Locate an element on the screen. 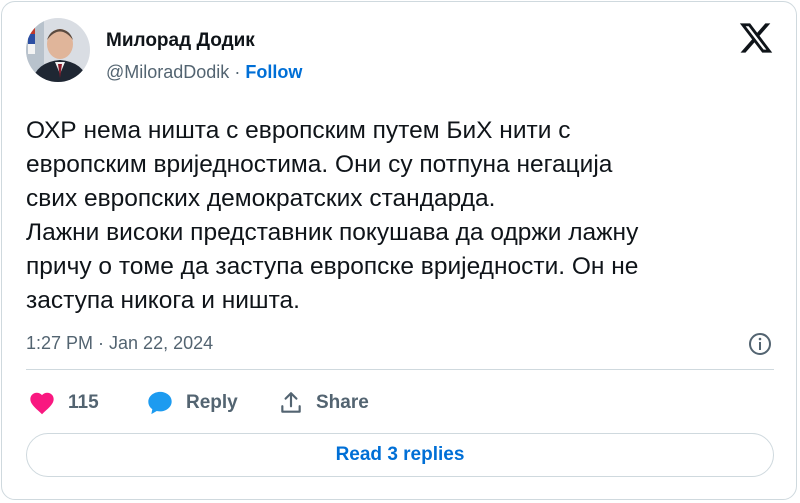  author-handle-row: @MiloradDodik · Follow is located at coordinates (204, 72).